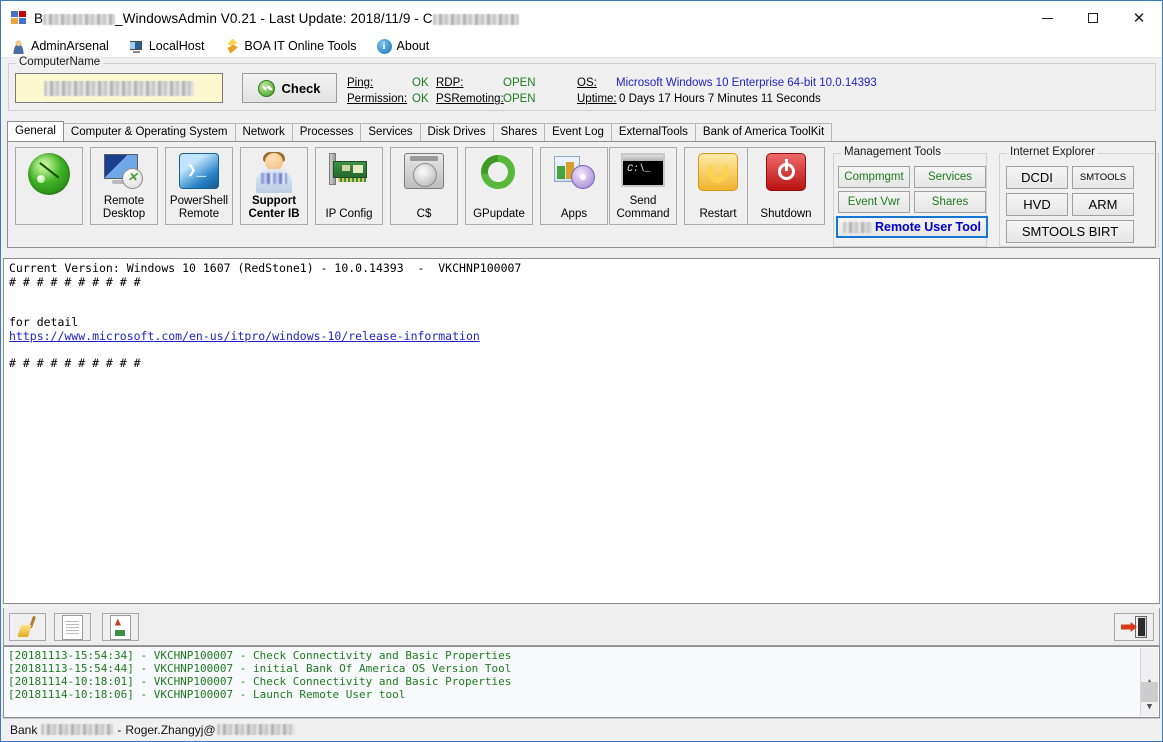 This screenshot has width=1163, height=742. I want to click on status-bank-label: Bank, so click(24, 729).